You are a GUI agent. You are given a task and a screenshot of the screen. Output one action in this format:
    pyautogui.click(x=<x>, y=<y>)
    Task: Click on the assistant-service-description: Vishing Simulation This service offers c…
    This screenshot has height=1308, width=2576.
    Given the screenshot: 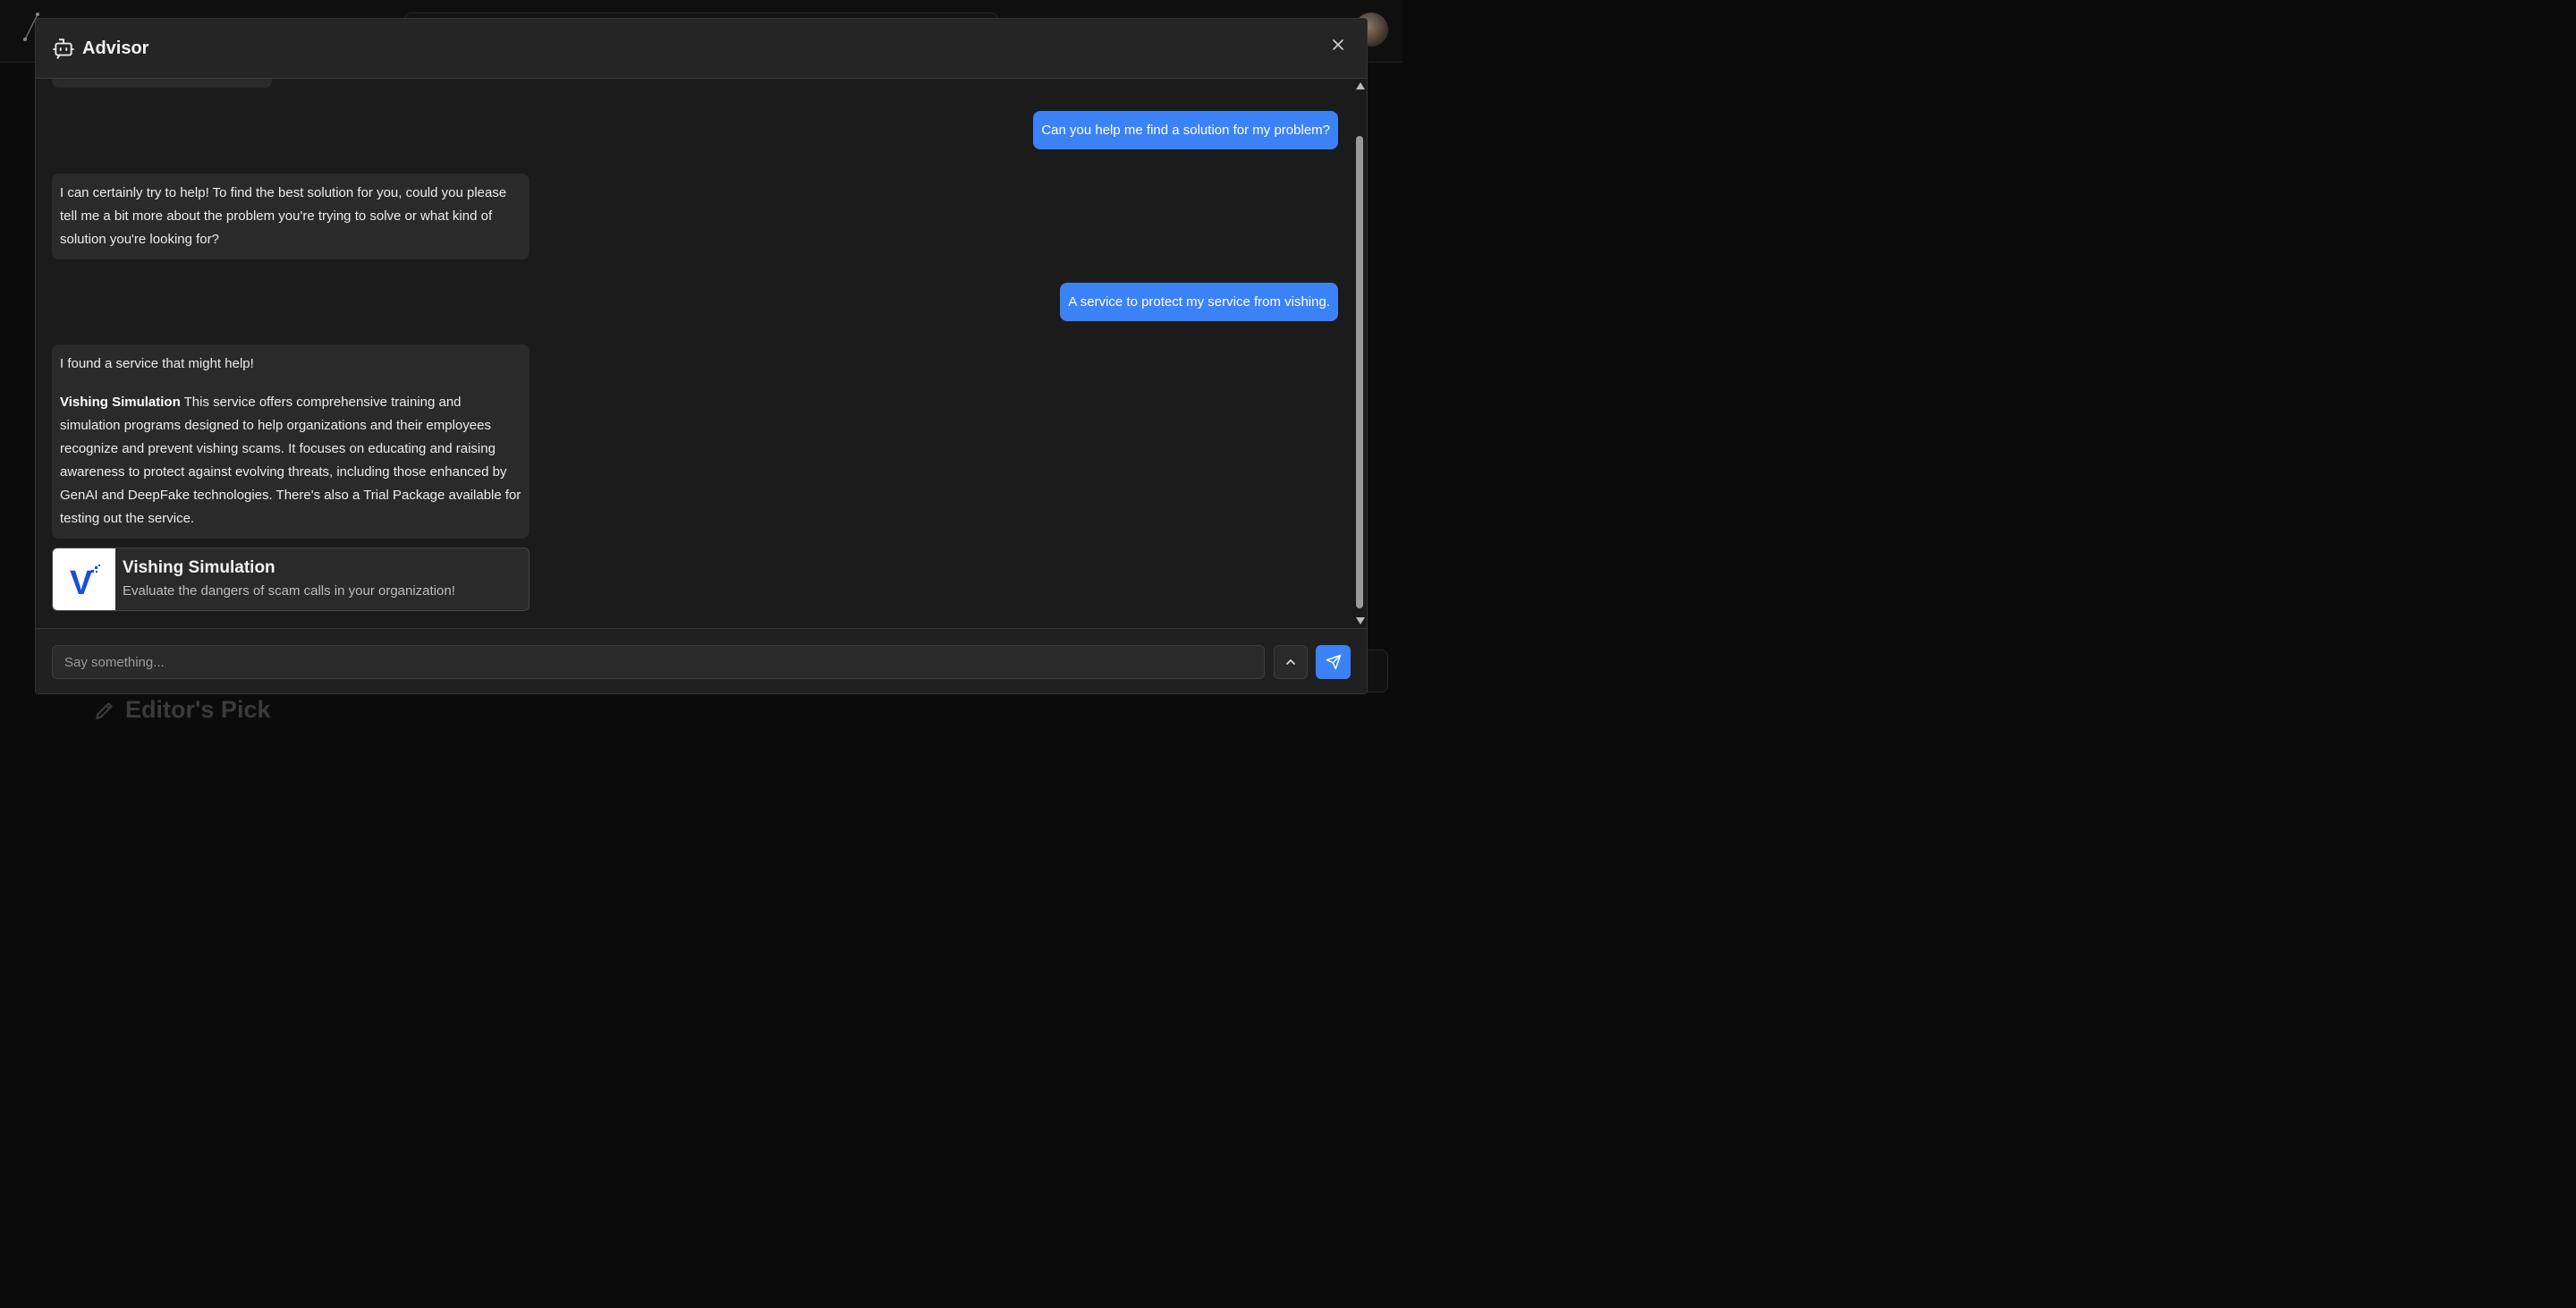 What is the action you would take?
    pyautogui.click(x=290, y=461)
    